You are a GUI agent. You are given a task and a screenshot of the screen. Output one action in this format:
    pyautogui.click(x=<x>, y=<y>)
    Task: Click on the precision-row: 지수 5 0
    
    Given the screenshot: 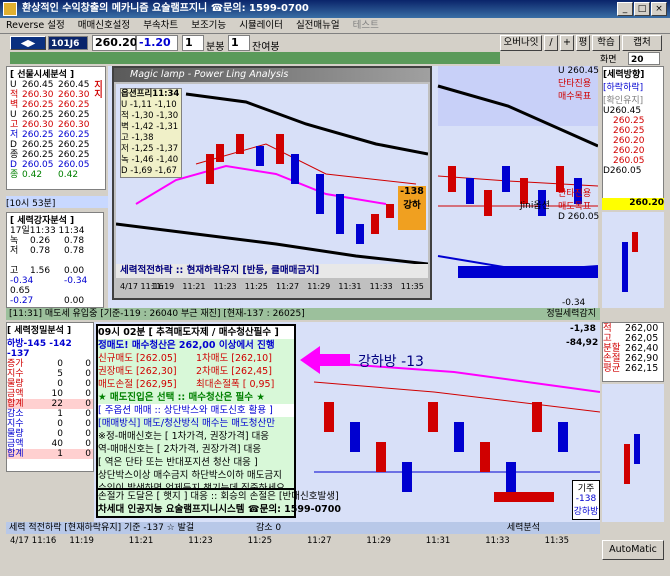 What is the action you would take?
    pyautogui.click(x=50, y=374)
    